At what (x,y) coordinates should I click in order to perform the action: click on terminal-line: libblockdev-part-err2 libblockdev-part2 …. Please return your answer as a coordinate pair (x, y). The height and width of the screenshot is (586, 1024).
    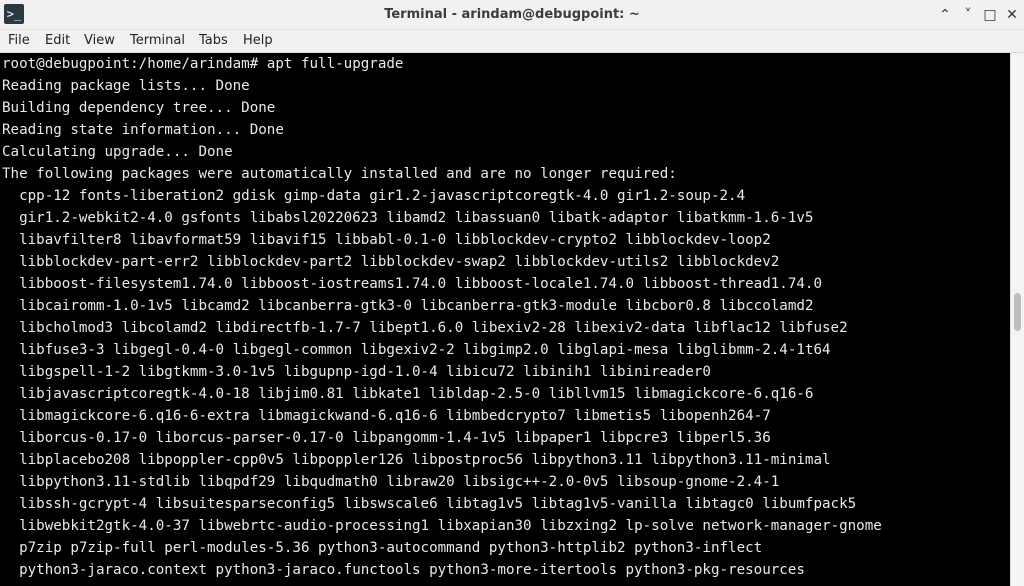
    Looking at the image, I should click on (391, 262).